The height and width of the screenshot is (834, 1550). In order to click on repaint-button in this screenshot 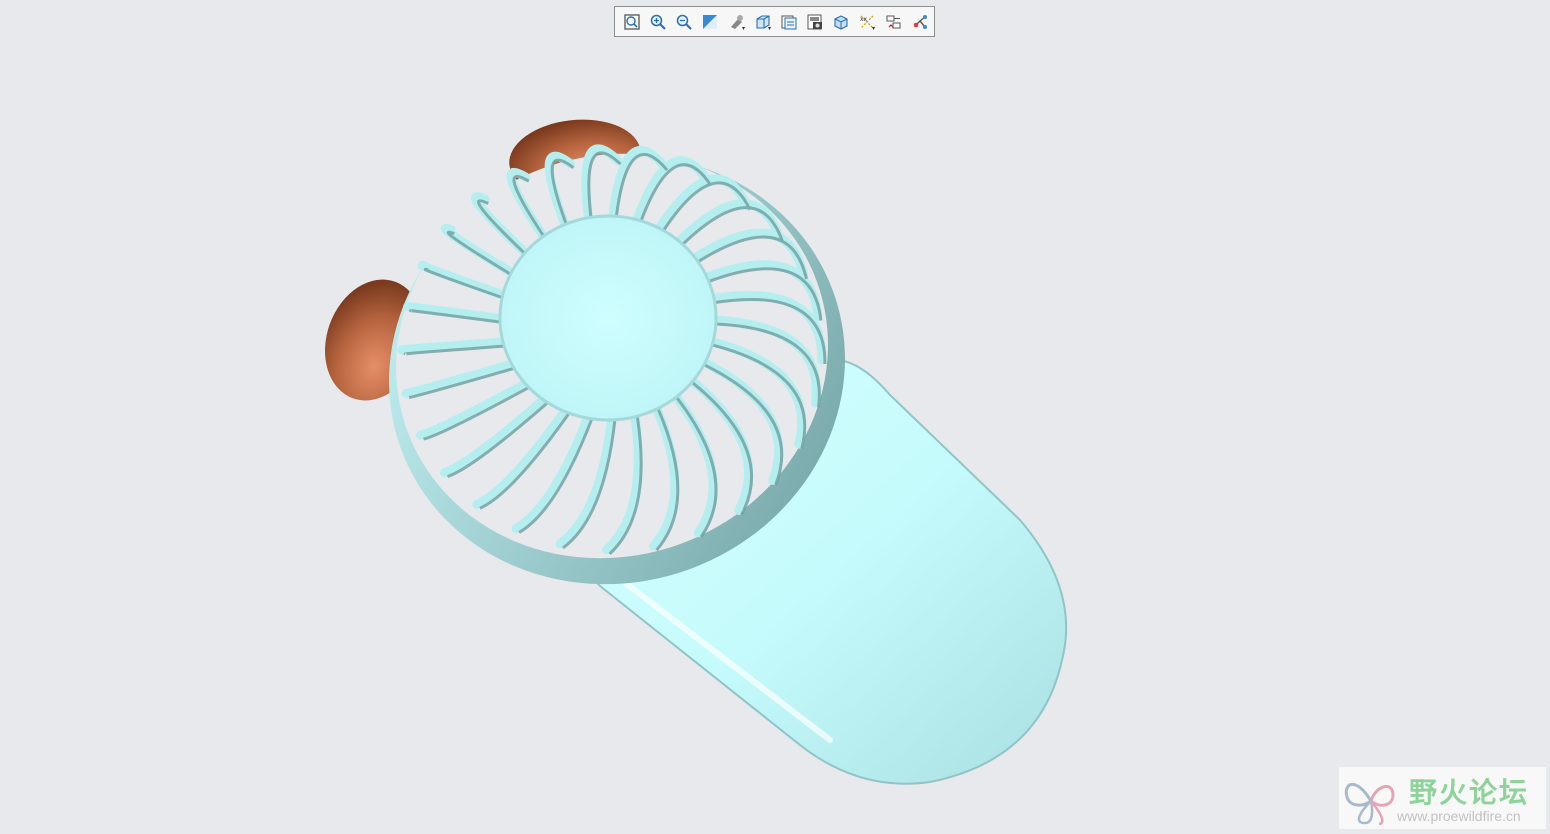, I will do `click(711, 22)`.